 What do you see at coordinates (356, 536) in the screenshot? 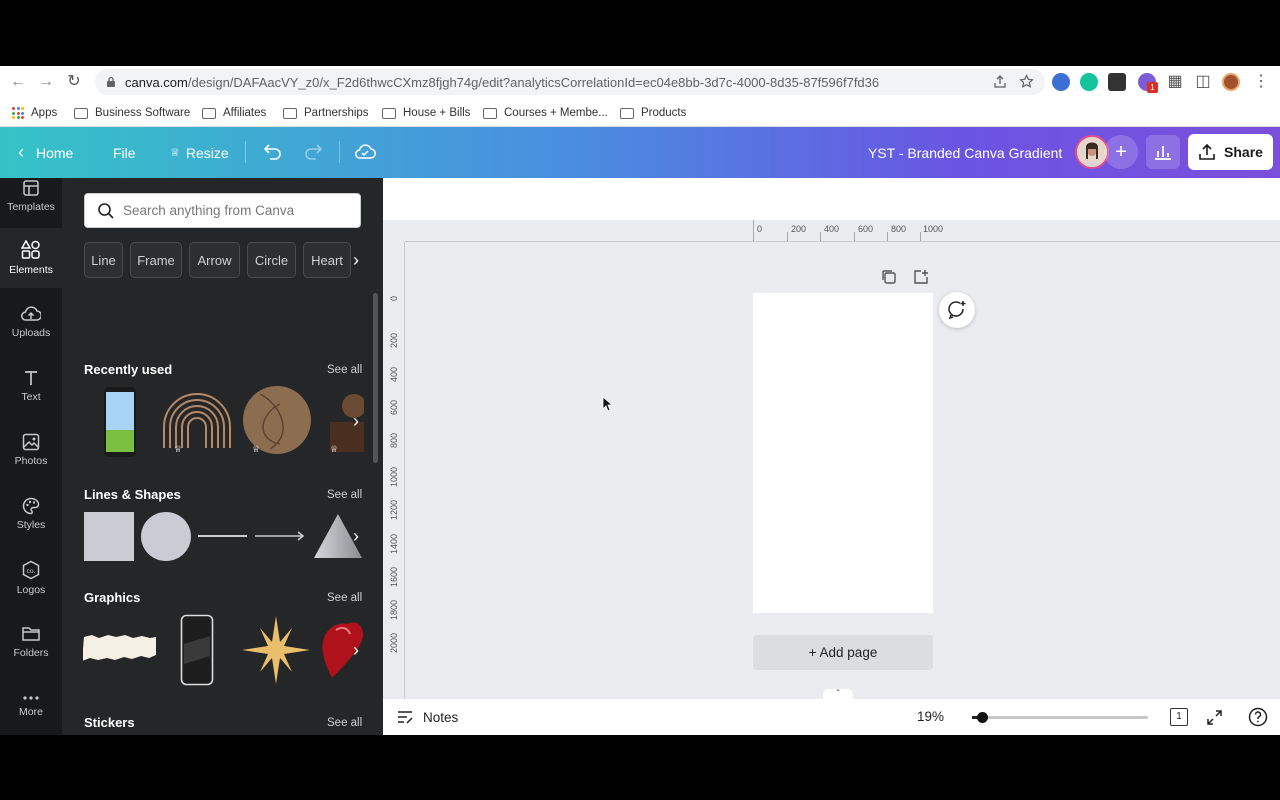
I see `shapes-scroll-right-icon: ›` at bounding box center [356, 536].